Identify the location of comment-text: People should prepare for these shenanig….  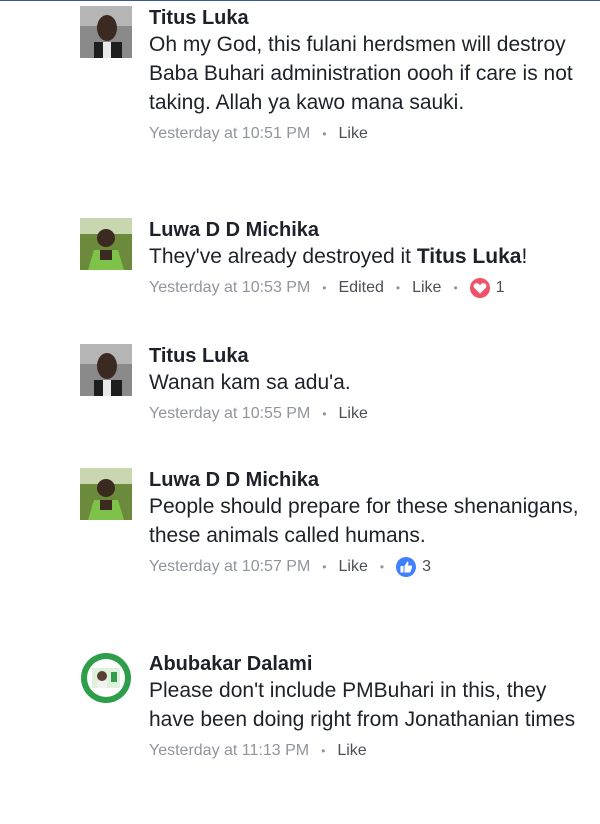
(364, 521).